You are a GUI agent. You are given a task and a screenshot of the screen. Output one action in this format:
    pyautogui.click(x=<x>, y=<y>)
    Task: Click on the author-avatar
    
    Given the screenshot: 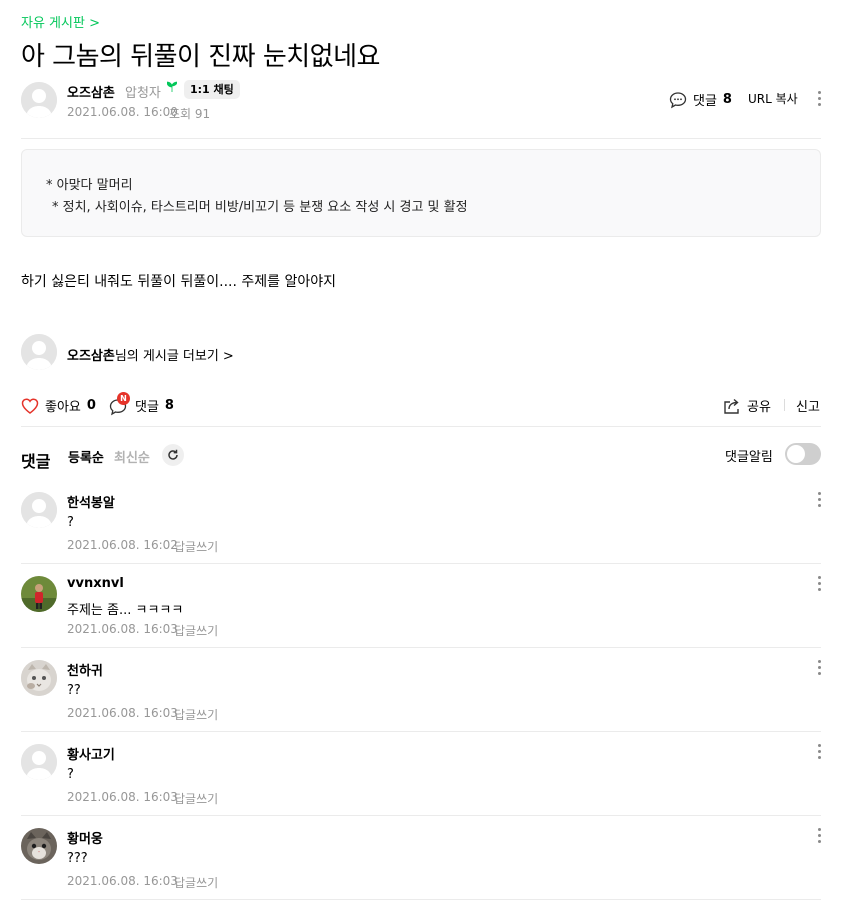 What is the action you would take?
    pyautogui.click(x=39, y=100)
    